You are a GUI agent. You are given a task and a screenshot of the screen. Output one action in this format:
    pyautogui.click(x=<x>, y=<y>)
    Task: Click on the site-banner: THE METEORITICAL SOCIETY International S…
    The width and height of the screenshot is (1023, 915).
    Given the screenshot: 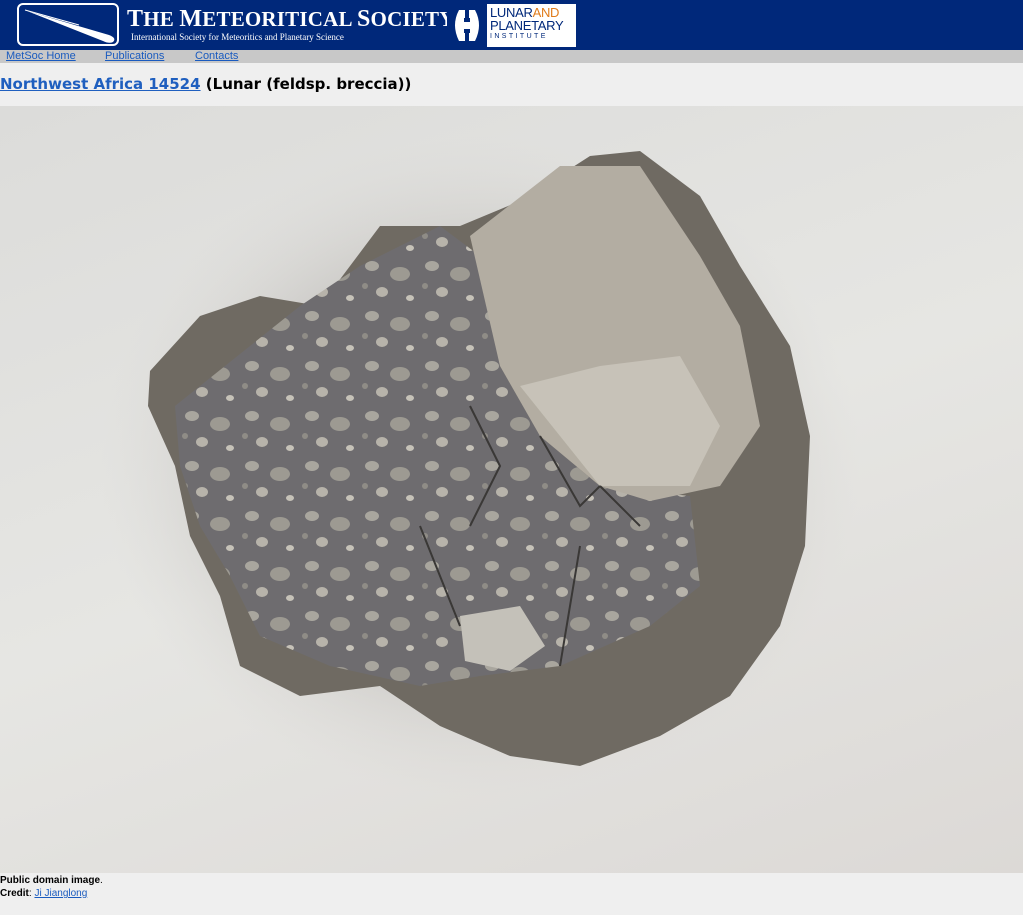 What is the action you would take?
    pyautogui.click(x=511, y=25)
    